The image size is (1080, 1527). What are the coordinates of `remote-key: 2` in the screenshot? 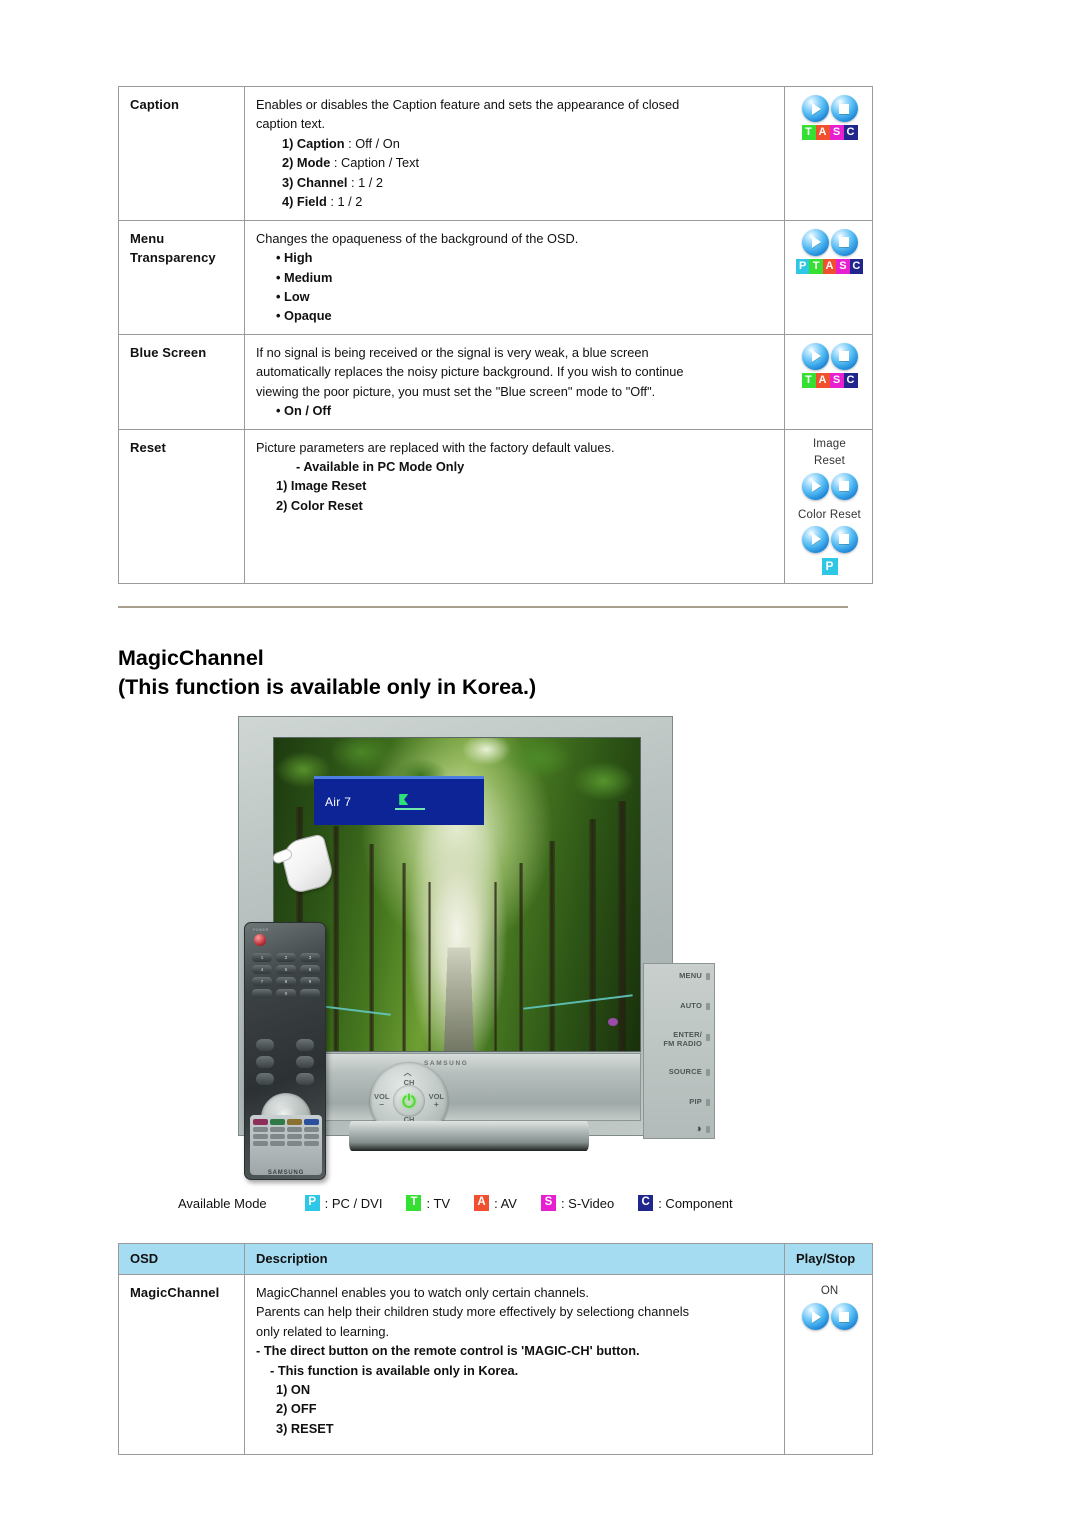 It's located at (286, 957).